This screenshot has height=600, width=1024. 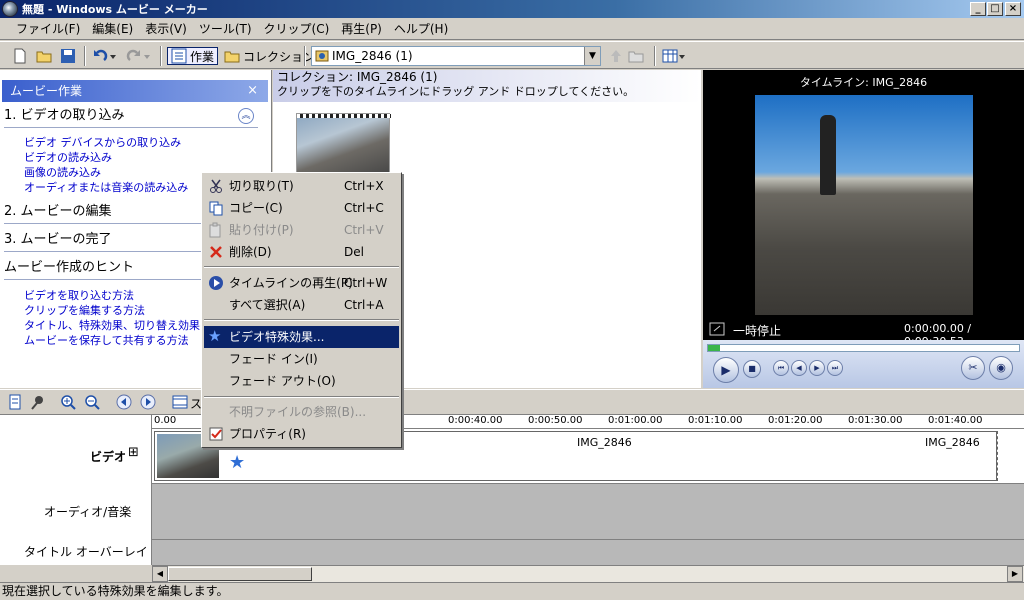 I want to click on next-icon: ⏭, so click(x=835, y=368).